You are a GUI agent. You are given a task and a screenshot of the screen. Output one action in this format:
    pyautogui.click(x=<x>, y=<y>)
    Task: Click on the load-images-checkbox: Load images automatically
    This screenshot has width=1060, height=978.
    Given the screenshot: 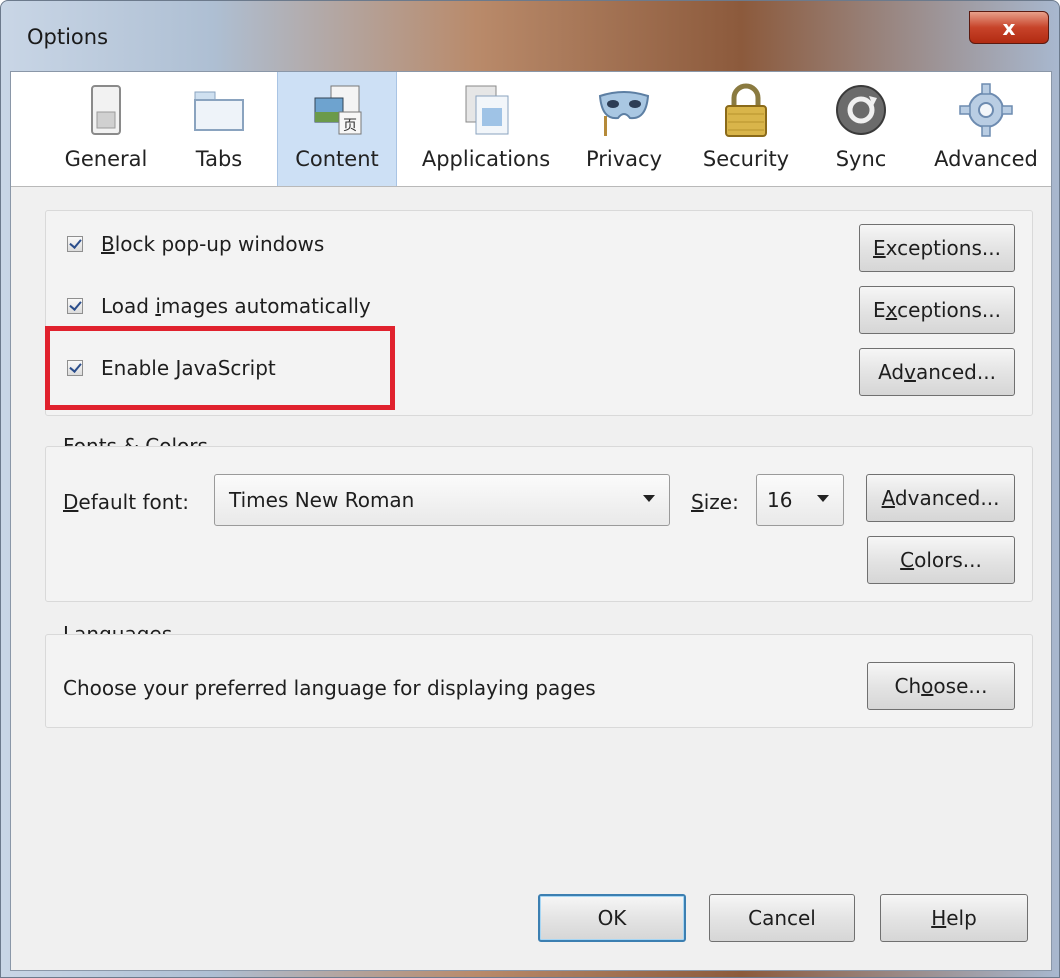 What is the action you would take?
    pyautogui.click(x=219, y=306)
    